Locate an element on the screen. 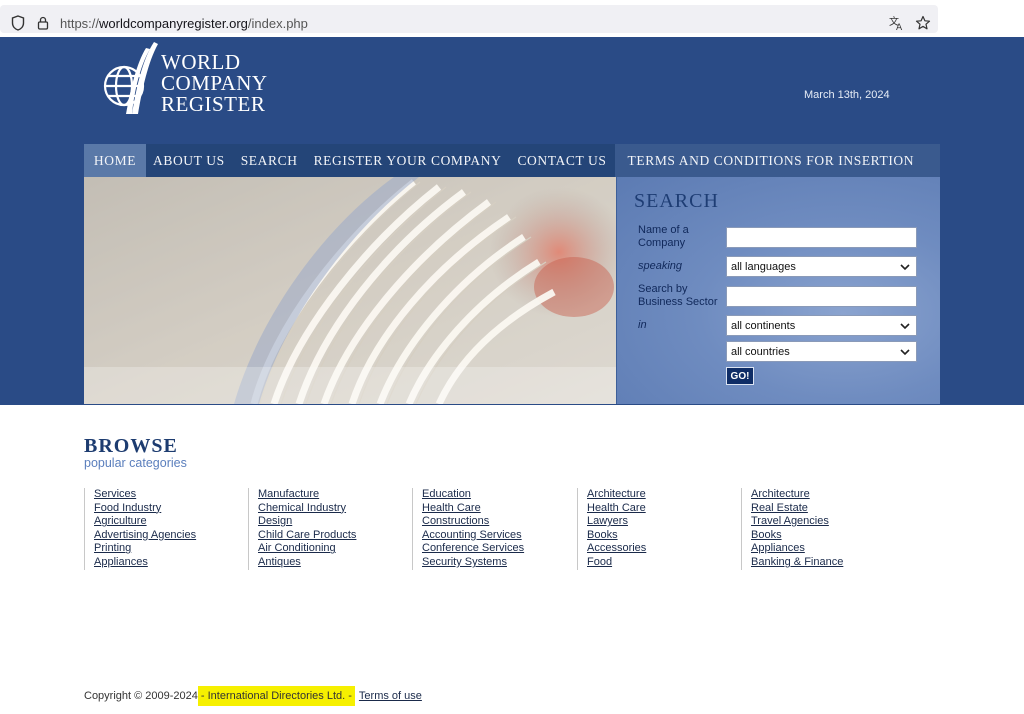  category-link: Food is located at coordinates (616, 563).